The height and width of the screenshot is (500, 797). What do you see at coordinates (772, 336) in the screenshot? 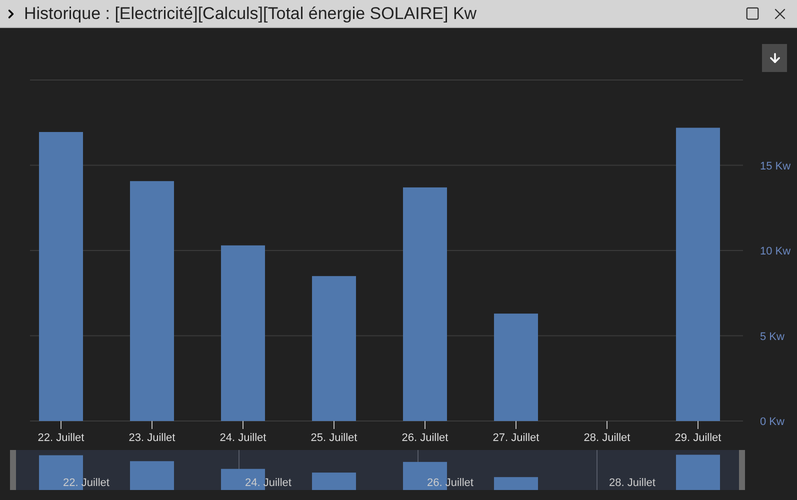
I see `axis-label: 5 Kw` at bounding box center [772, 336].